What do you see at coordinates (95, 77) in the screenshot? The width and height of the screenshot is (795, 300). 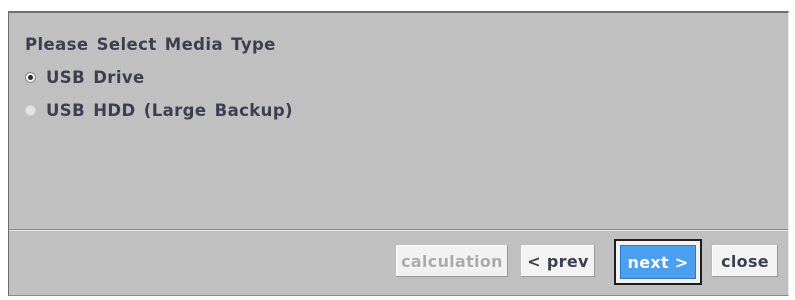 I see `option-label: USB Drive` at bounding box center [95, 77].